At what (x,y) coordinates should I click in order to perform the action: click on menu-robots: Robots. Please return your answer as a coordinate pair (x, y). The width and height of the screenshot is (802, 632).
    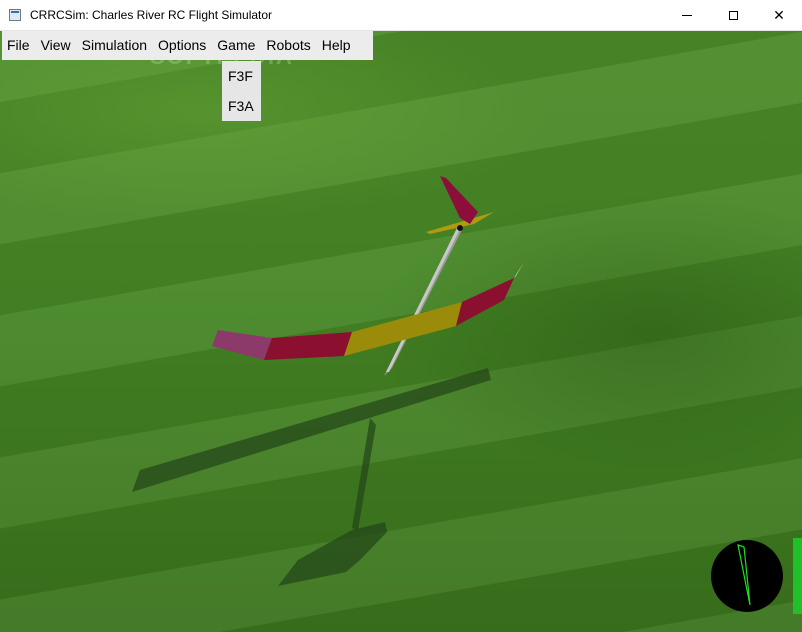
    Looking at the image, I should click on (288, 45).